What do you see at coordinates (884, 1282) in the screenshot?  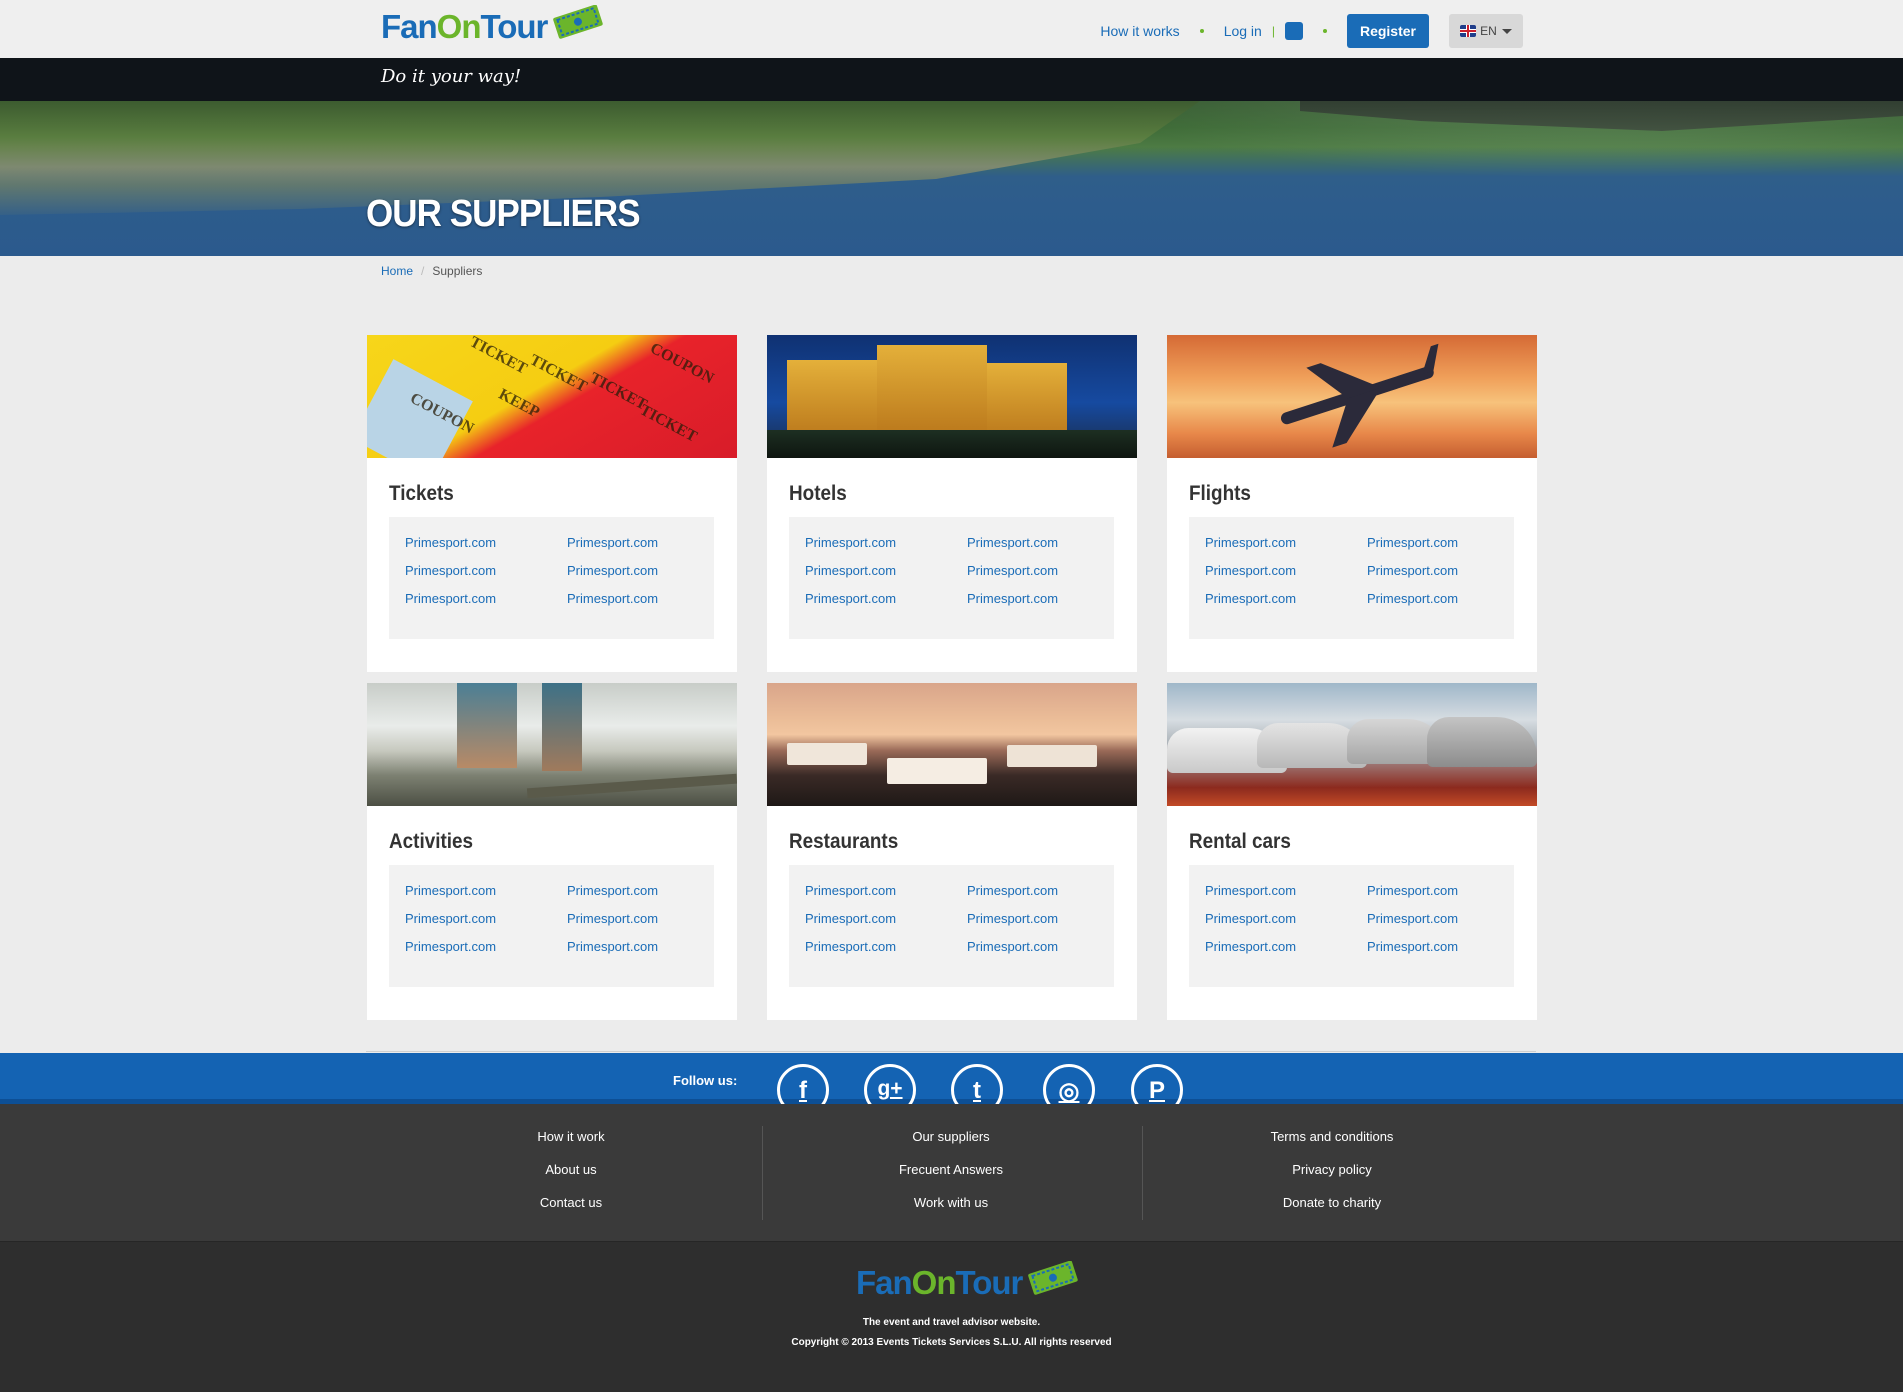 I see `logo-text-fan: Fan` at bounding box center [884, 1282].